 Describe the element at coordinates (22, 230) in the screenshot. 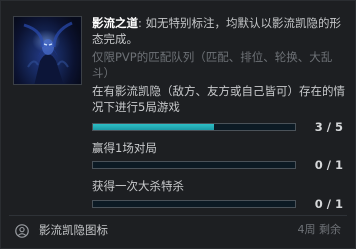

I see `user-circle-icon` at that location.